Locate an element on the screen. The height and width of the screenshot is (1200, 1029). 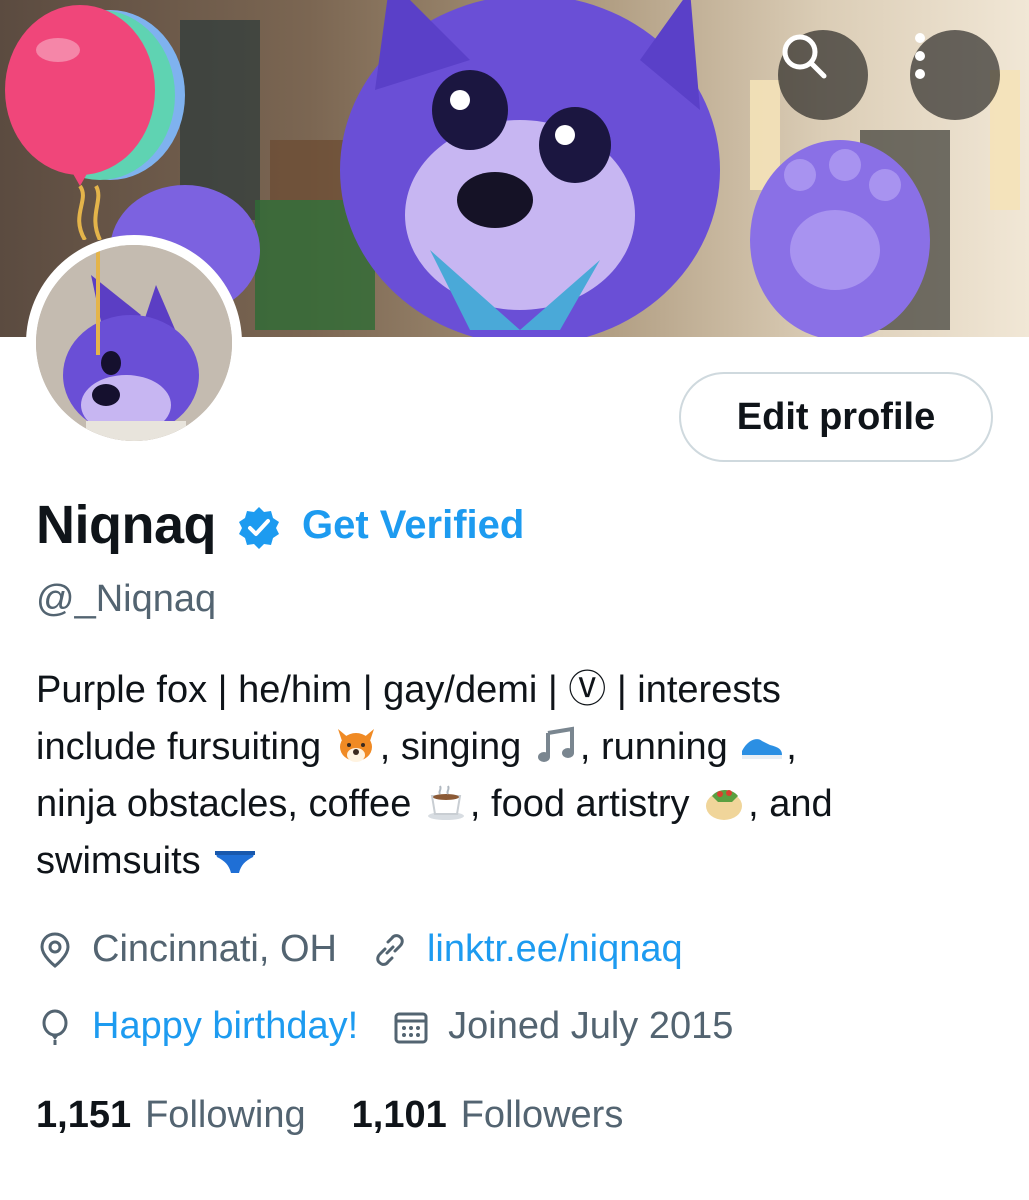
location-pin-icon is located at coordinates (55, 950).